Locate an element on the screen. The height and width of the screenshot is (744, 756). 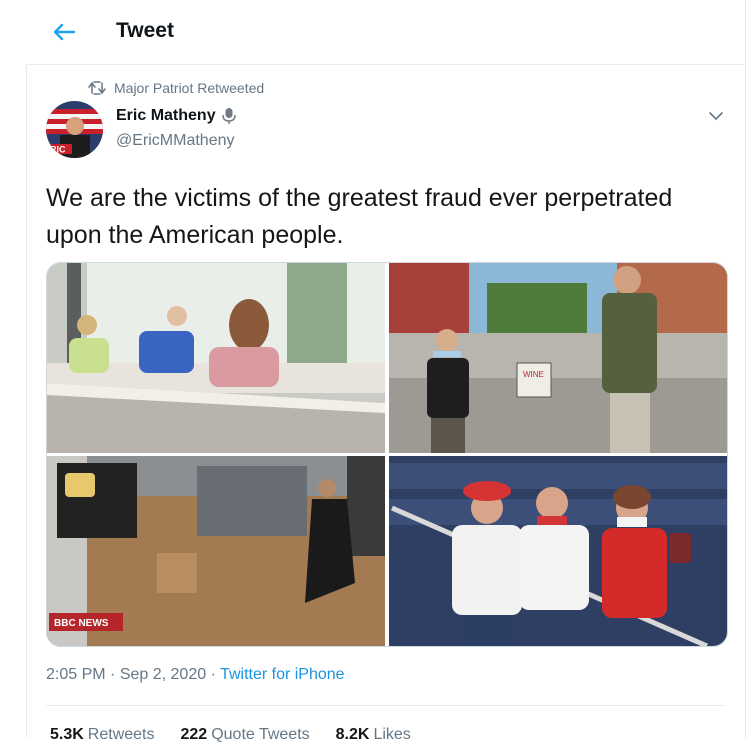
quote-tweets-stat: 222 Quote Tweets is located at coordinates (245, 735).